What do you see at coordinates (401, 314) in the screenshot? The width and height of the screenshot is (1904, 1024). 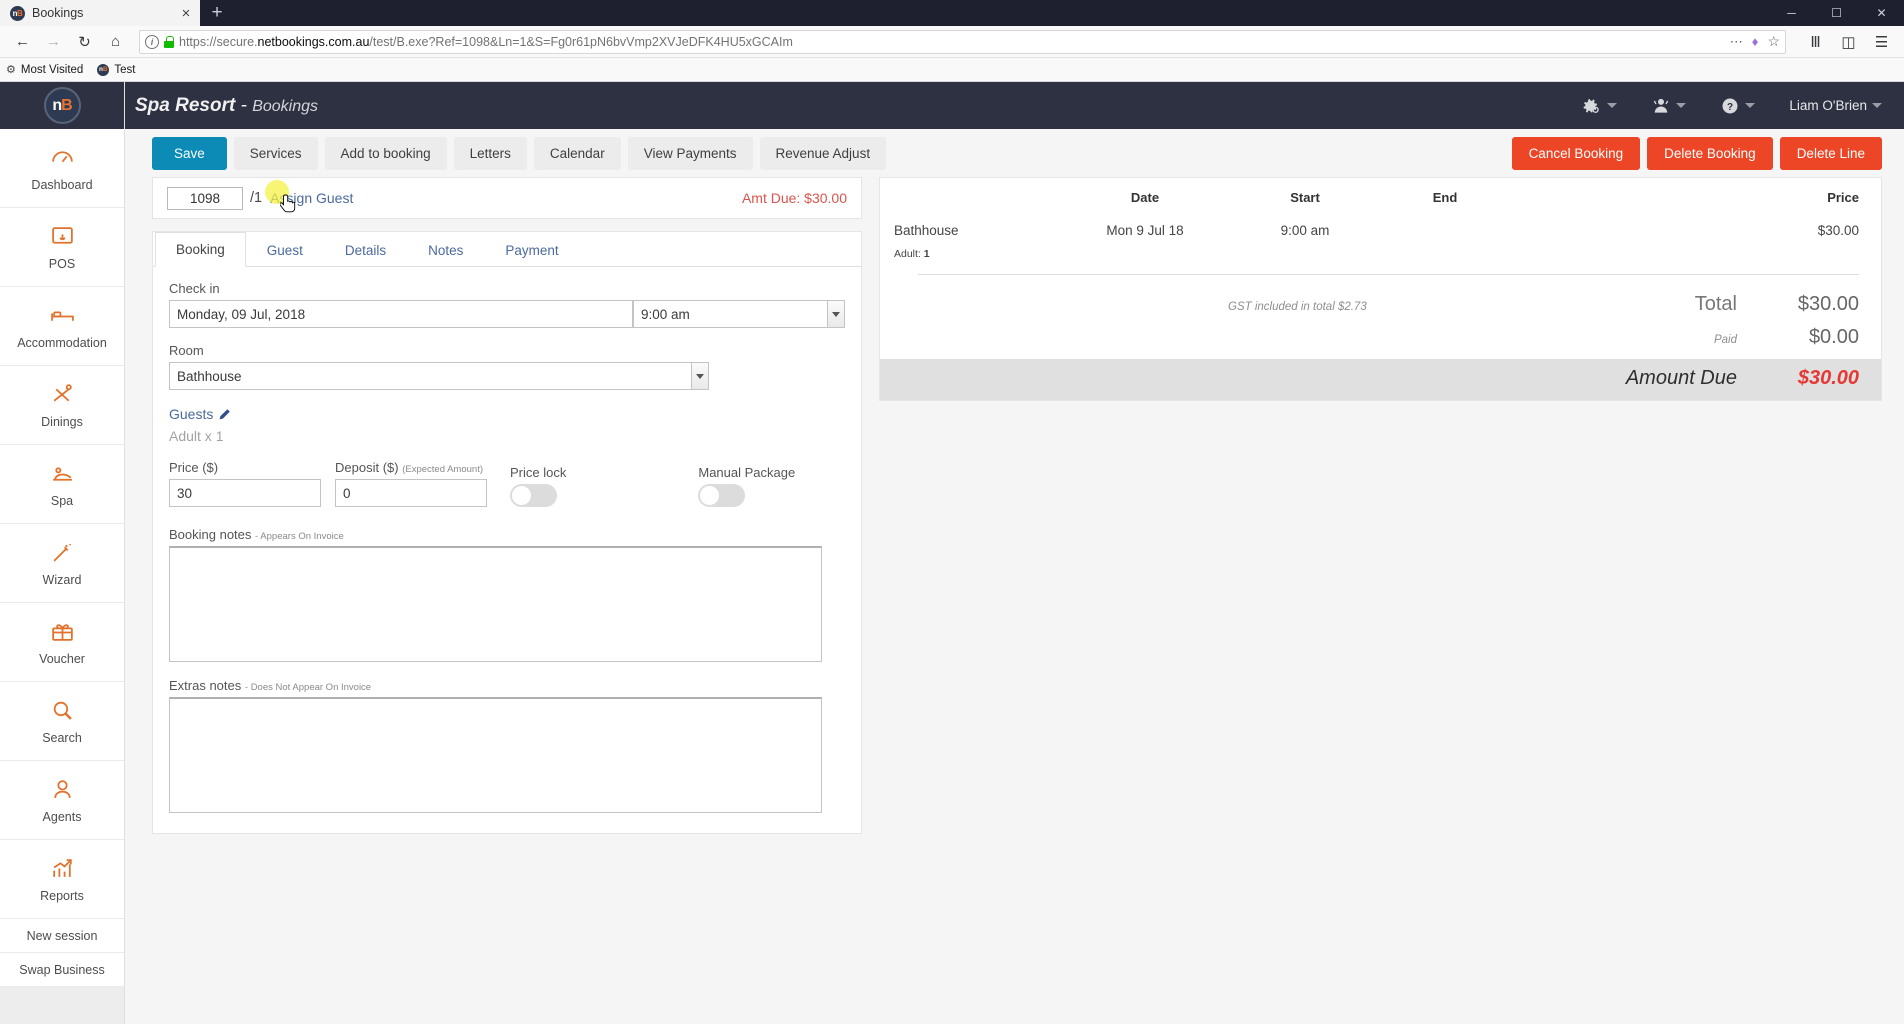 I see `checkin-date-input: Monday, 09 Jul, 2018` at bounding box center [401, 314].